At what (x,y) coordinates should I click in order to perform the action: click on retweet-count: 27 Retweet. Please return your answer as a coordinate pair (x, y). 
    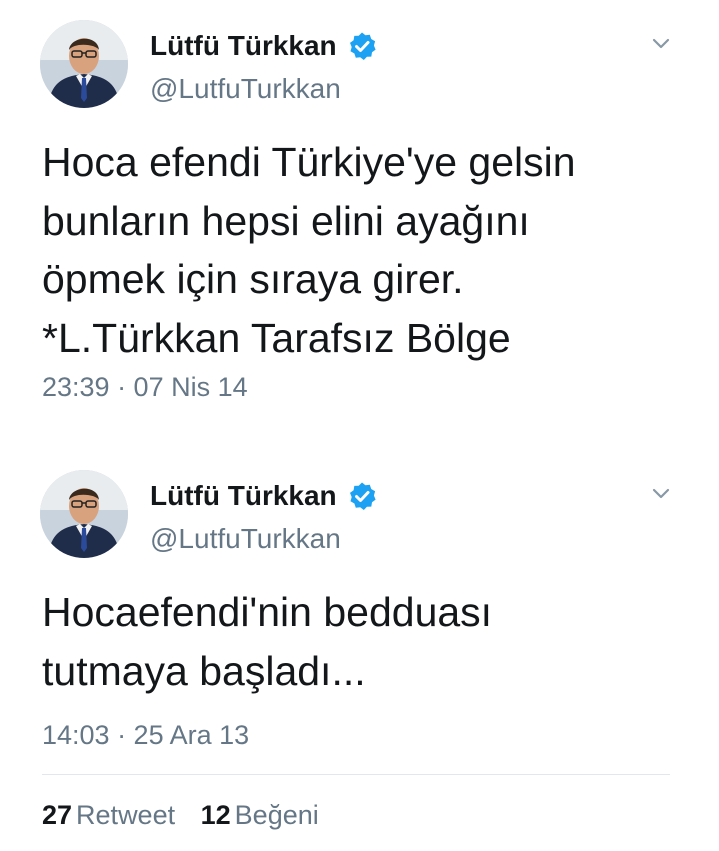
    Looking at the image, I should click on (108, 815).